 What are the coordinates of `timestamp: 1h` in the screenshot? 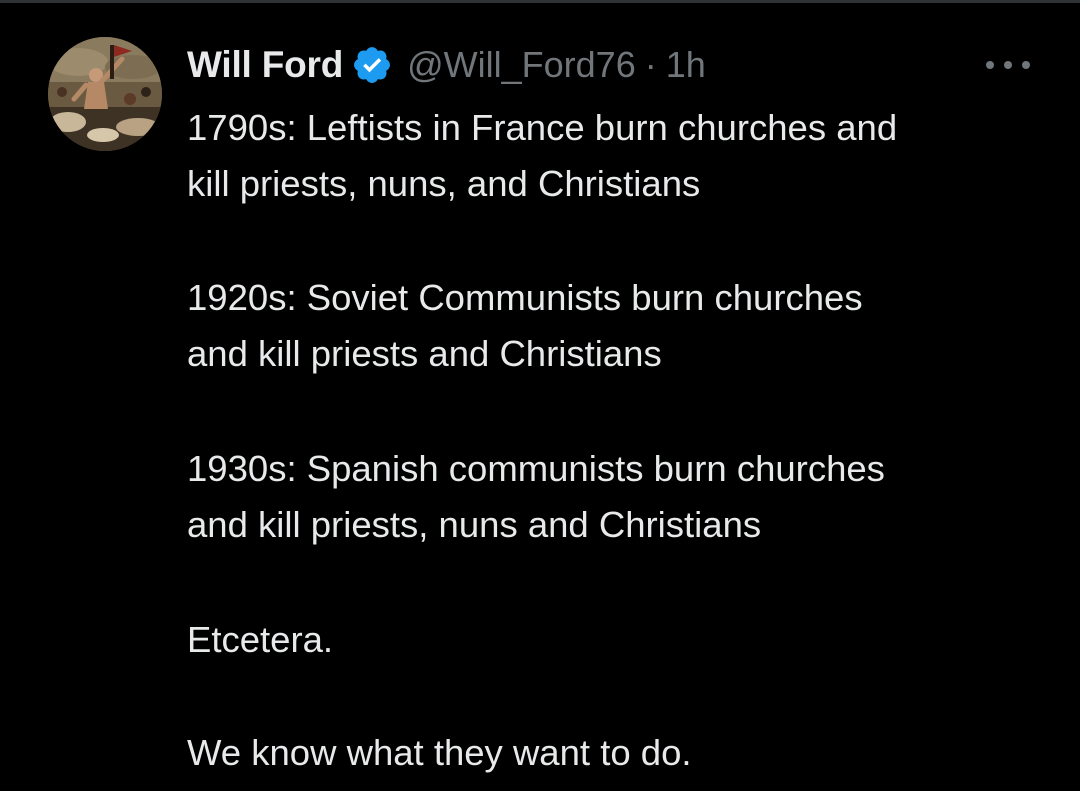 It's located at (686, 65).